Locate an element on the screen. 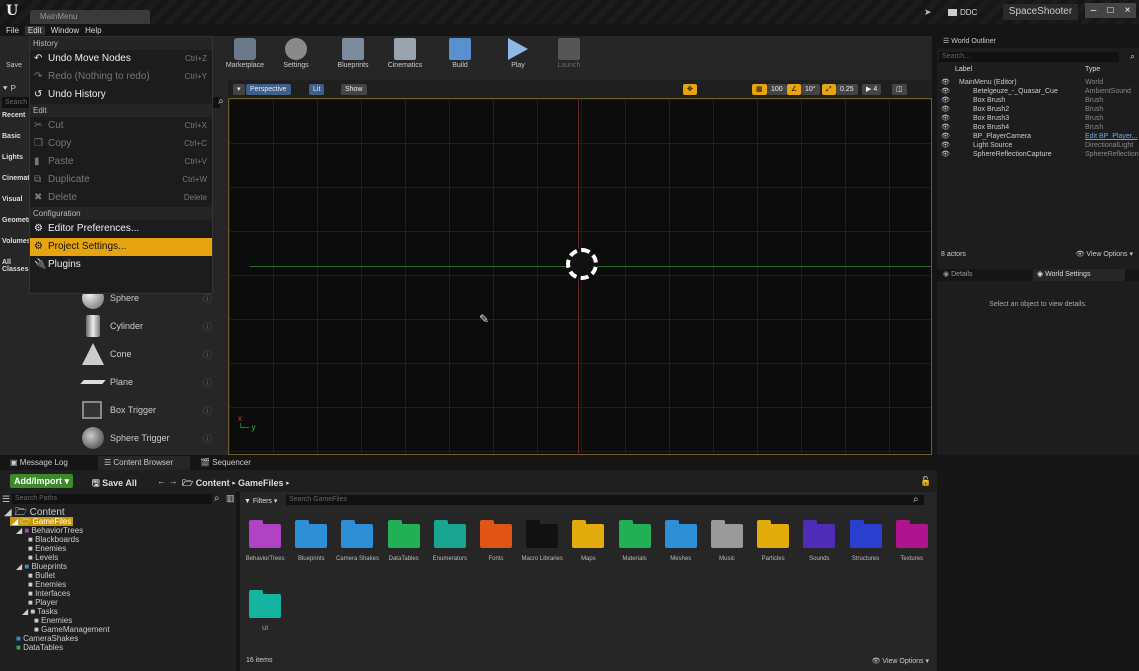 Image resolution: width=1139 pixels, height=671 pixels. sources-toggle-icon: ▥ is located at coordinates (230, 498).